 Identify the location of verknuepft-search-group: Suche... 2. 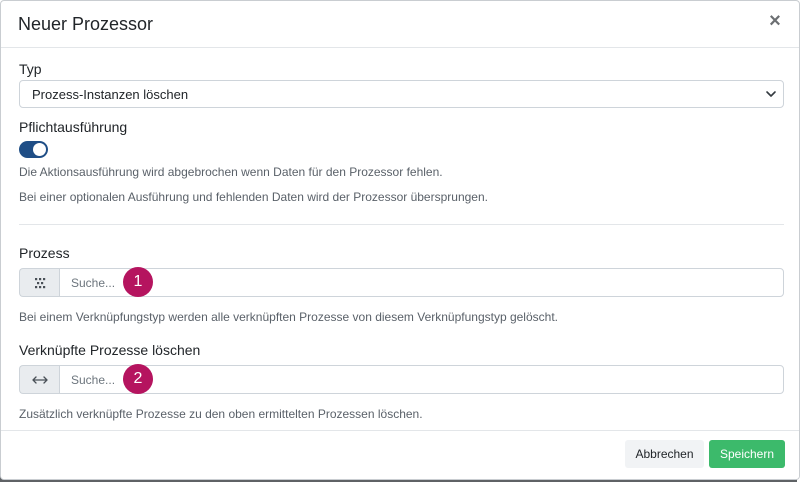
(401, 379).